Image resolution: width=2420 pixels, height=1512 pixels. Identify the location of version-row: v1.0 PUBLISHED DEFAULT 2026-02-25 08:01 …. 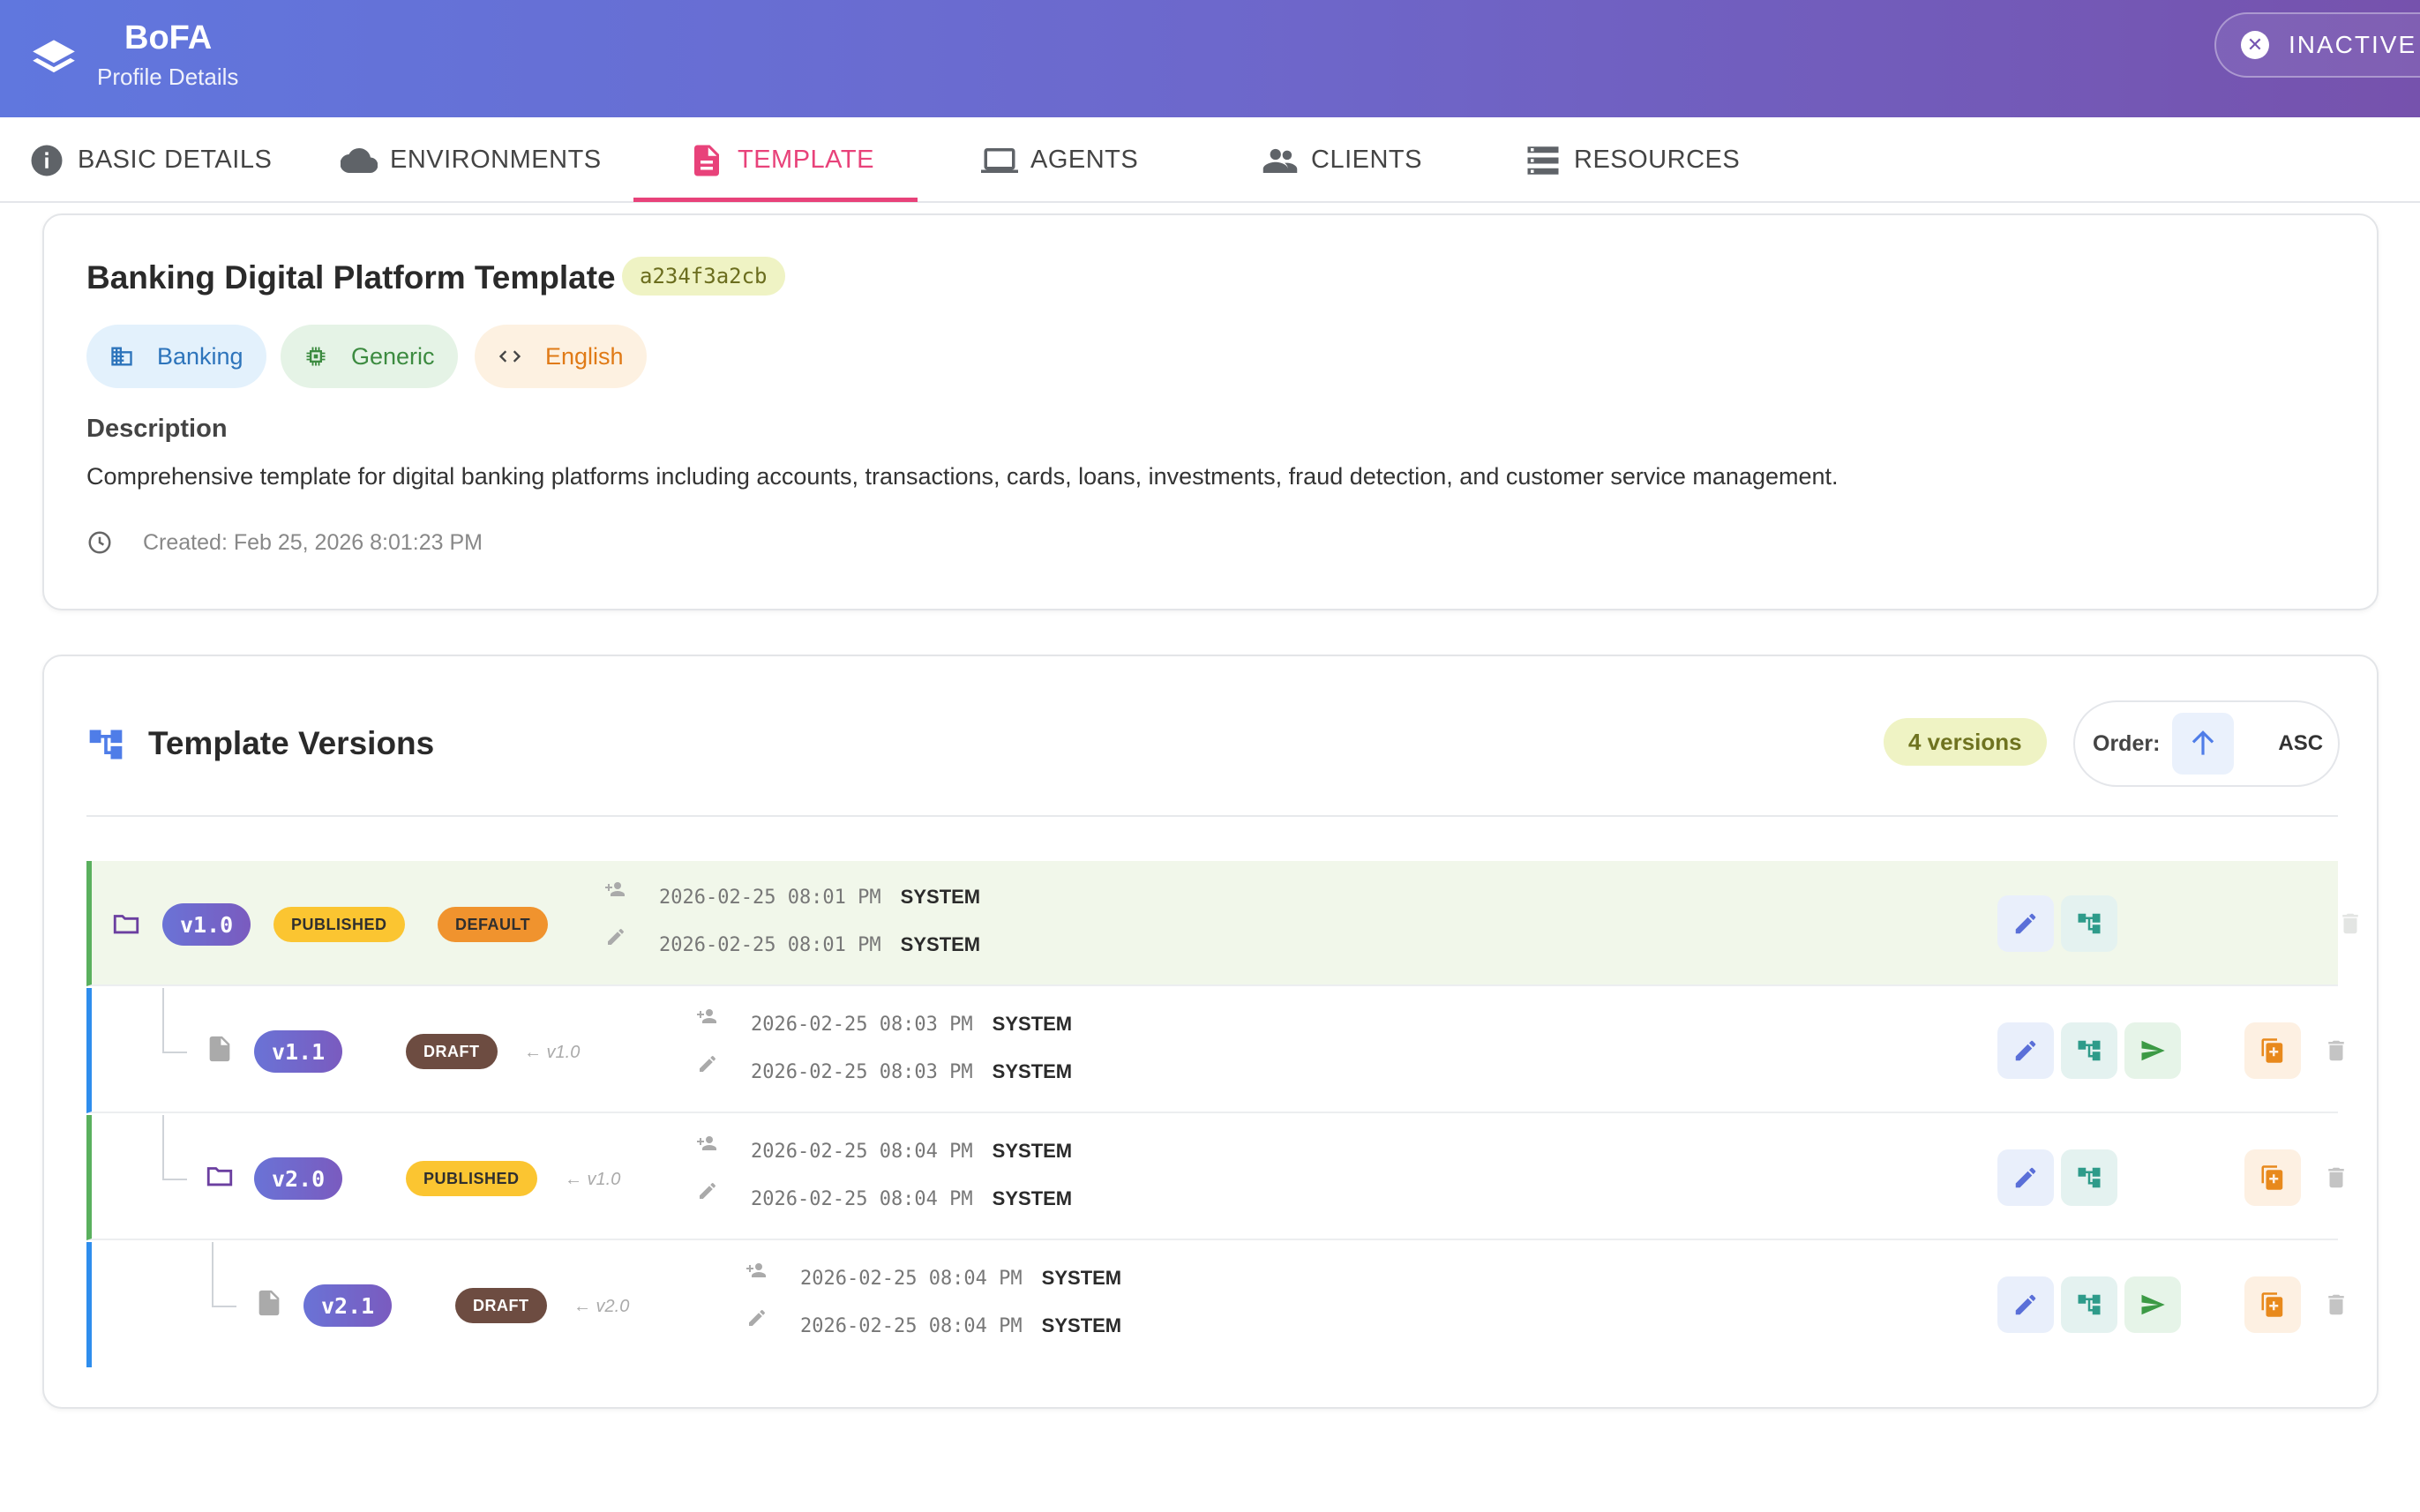
(1222, 923).